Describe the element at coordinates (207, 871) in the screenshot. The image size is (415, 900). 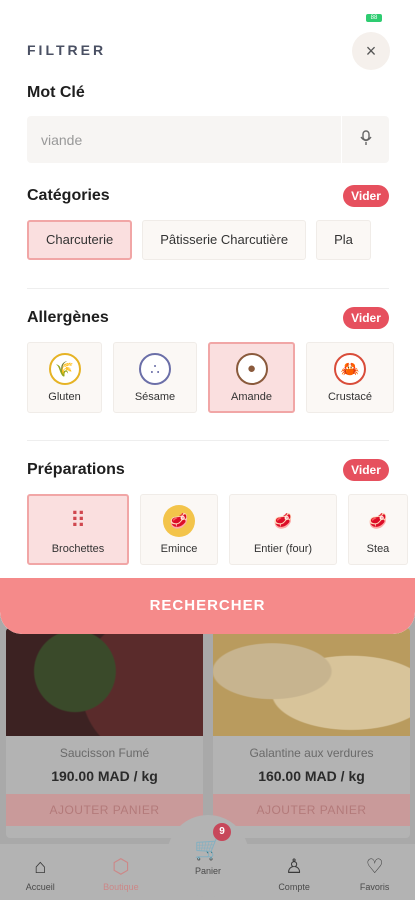
I see `cart-label: Panier` at that location.